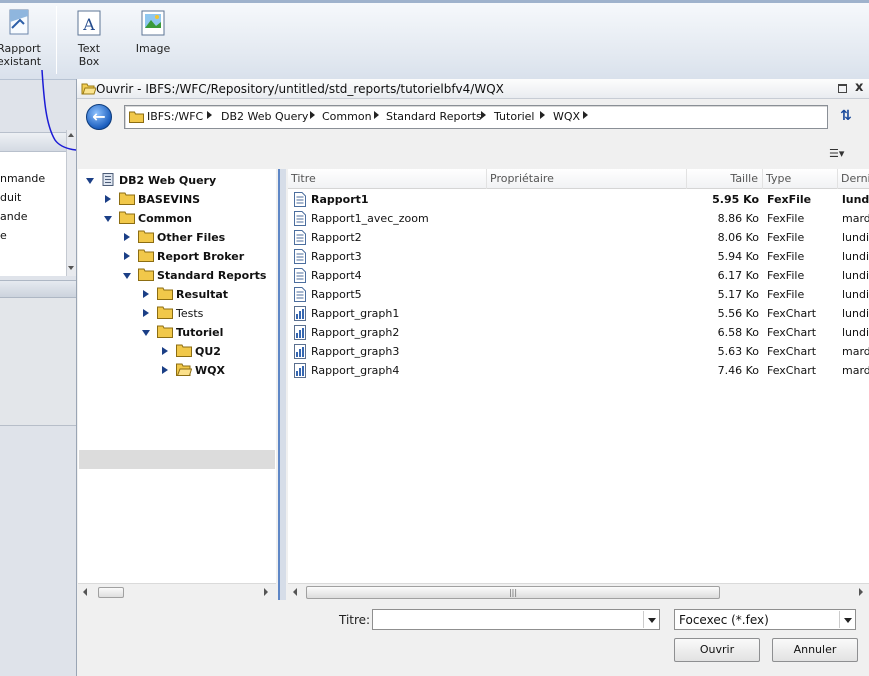  I want to click on open-button: Ouvrir, so click(717, 650).